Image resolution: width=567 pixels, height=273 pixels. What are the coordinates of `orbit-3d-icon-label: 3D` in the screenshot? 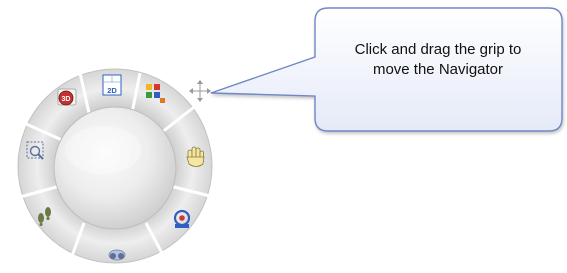 It's located at (66, 99).